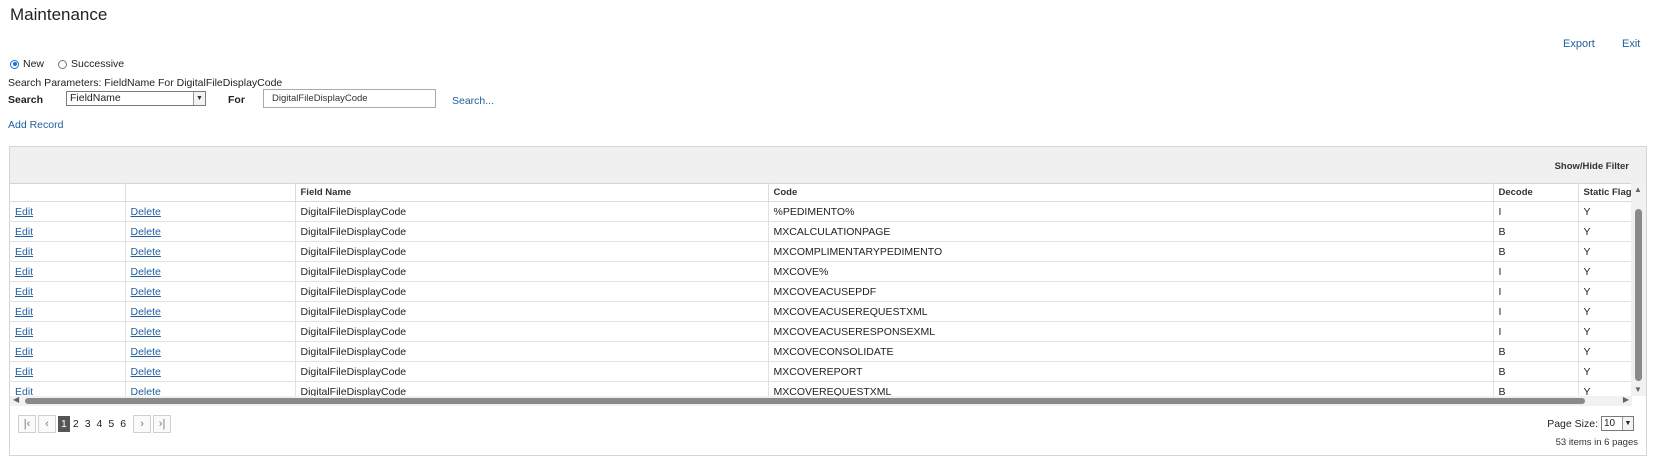 This screenshot has width=1656, height=457. What do you see at coordinates (209, 192) in the screenshot?
I see `column-header-delete` at bounding box center [209, 192].